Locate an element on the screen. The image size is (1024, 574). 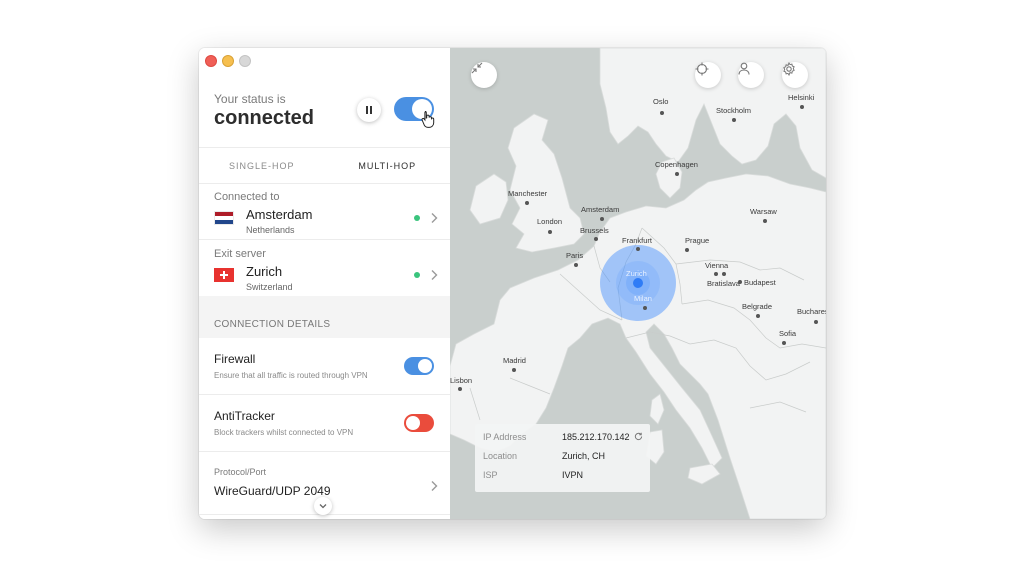
collapse-map-button is located at coordinates (484, 75).